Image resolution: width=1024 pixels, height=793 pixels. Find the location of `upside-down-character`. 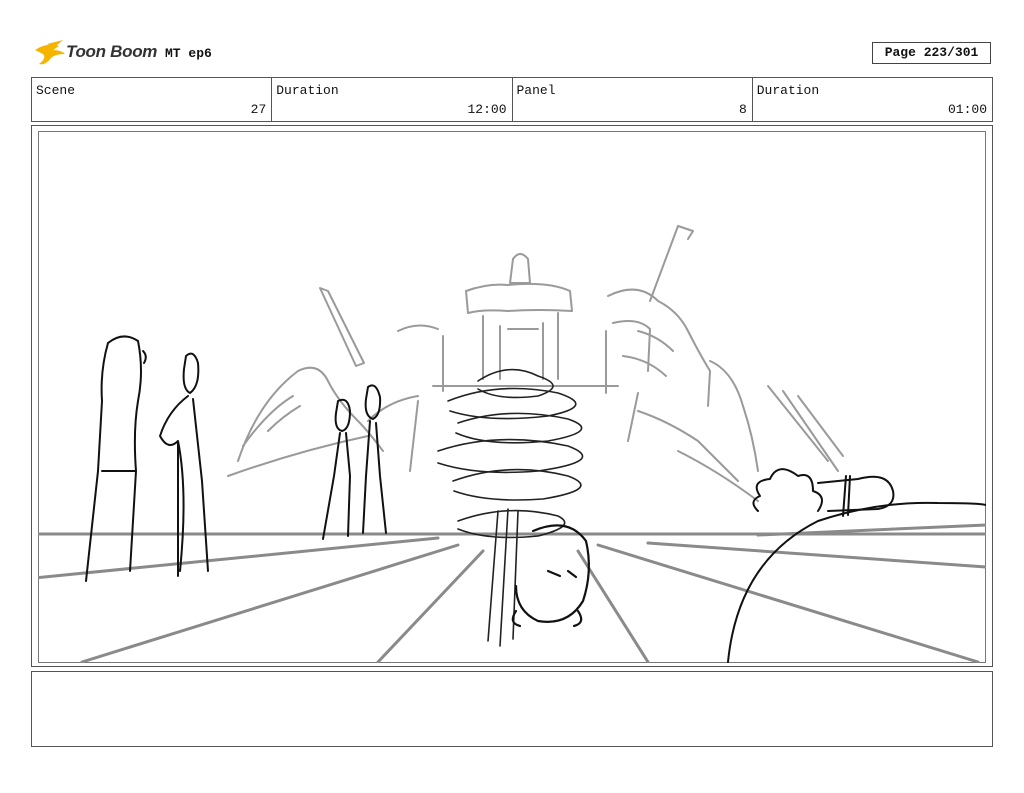

upside-down-character is located at coordinates (550, 576).